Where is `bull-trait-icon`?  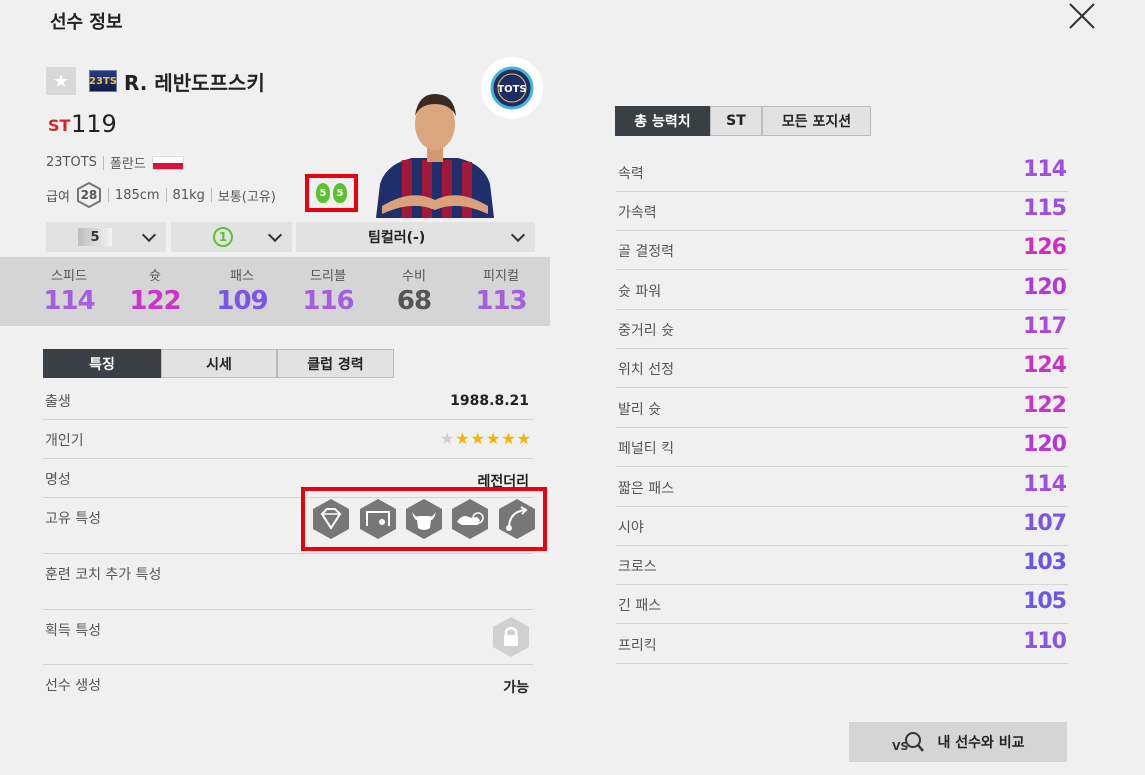
bull-trait-icon is located at coordinates (424, 519).